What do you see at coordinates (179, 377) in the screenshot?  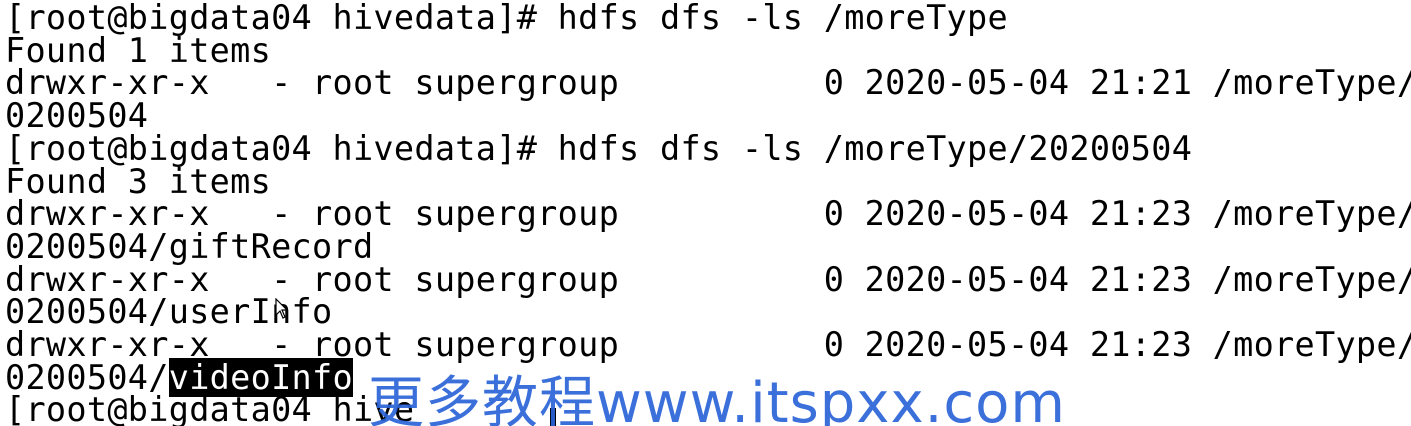 I see `terminal-line: 0200504/videoInfo` at bounding box center [179, 377].